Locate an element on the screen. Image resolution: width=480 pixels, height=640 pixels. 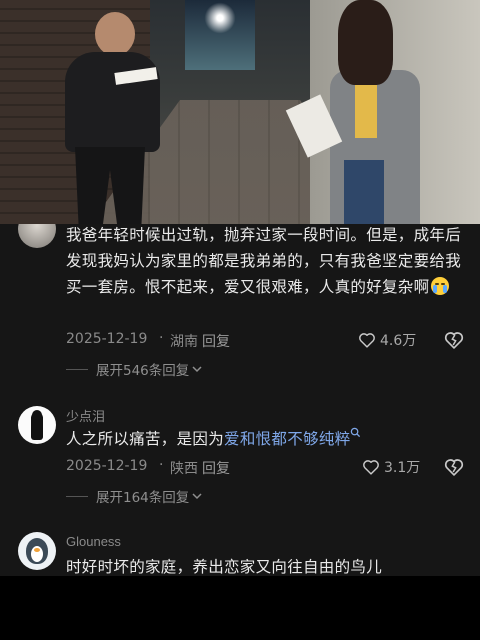
like-count: 3.1万 is located at coordinates (402, 468).